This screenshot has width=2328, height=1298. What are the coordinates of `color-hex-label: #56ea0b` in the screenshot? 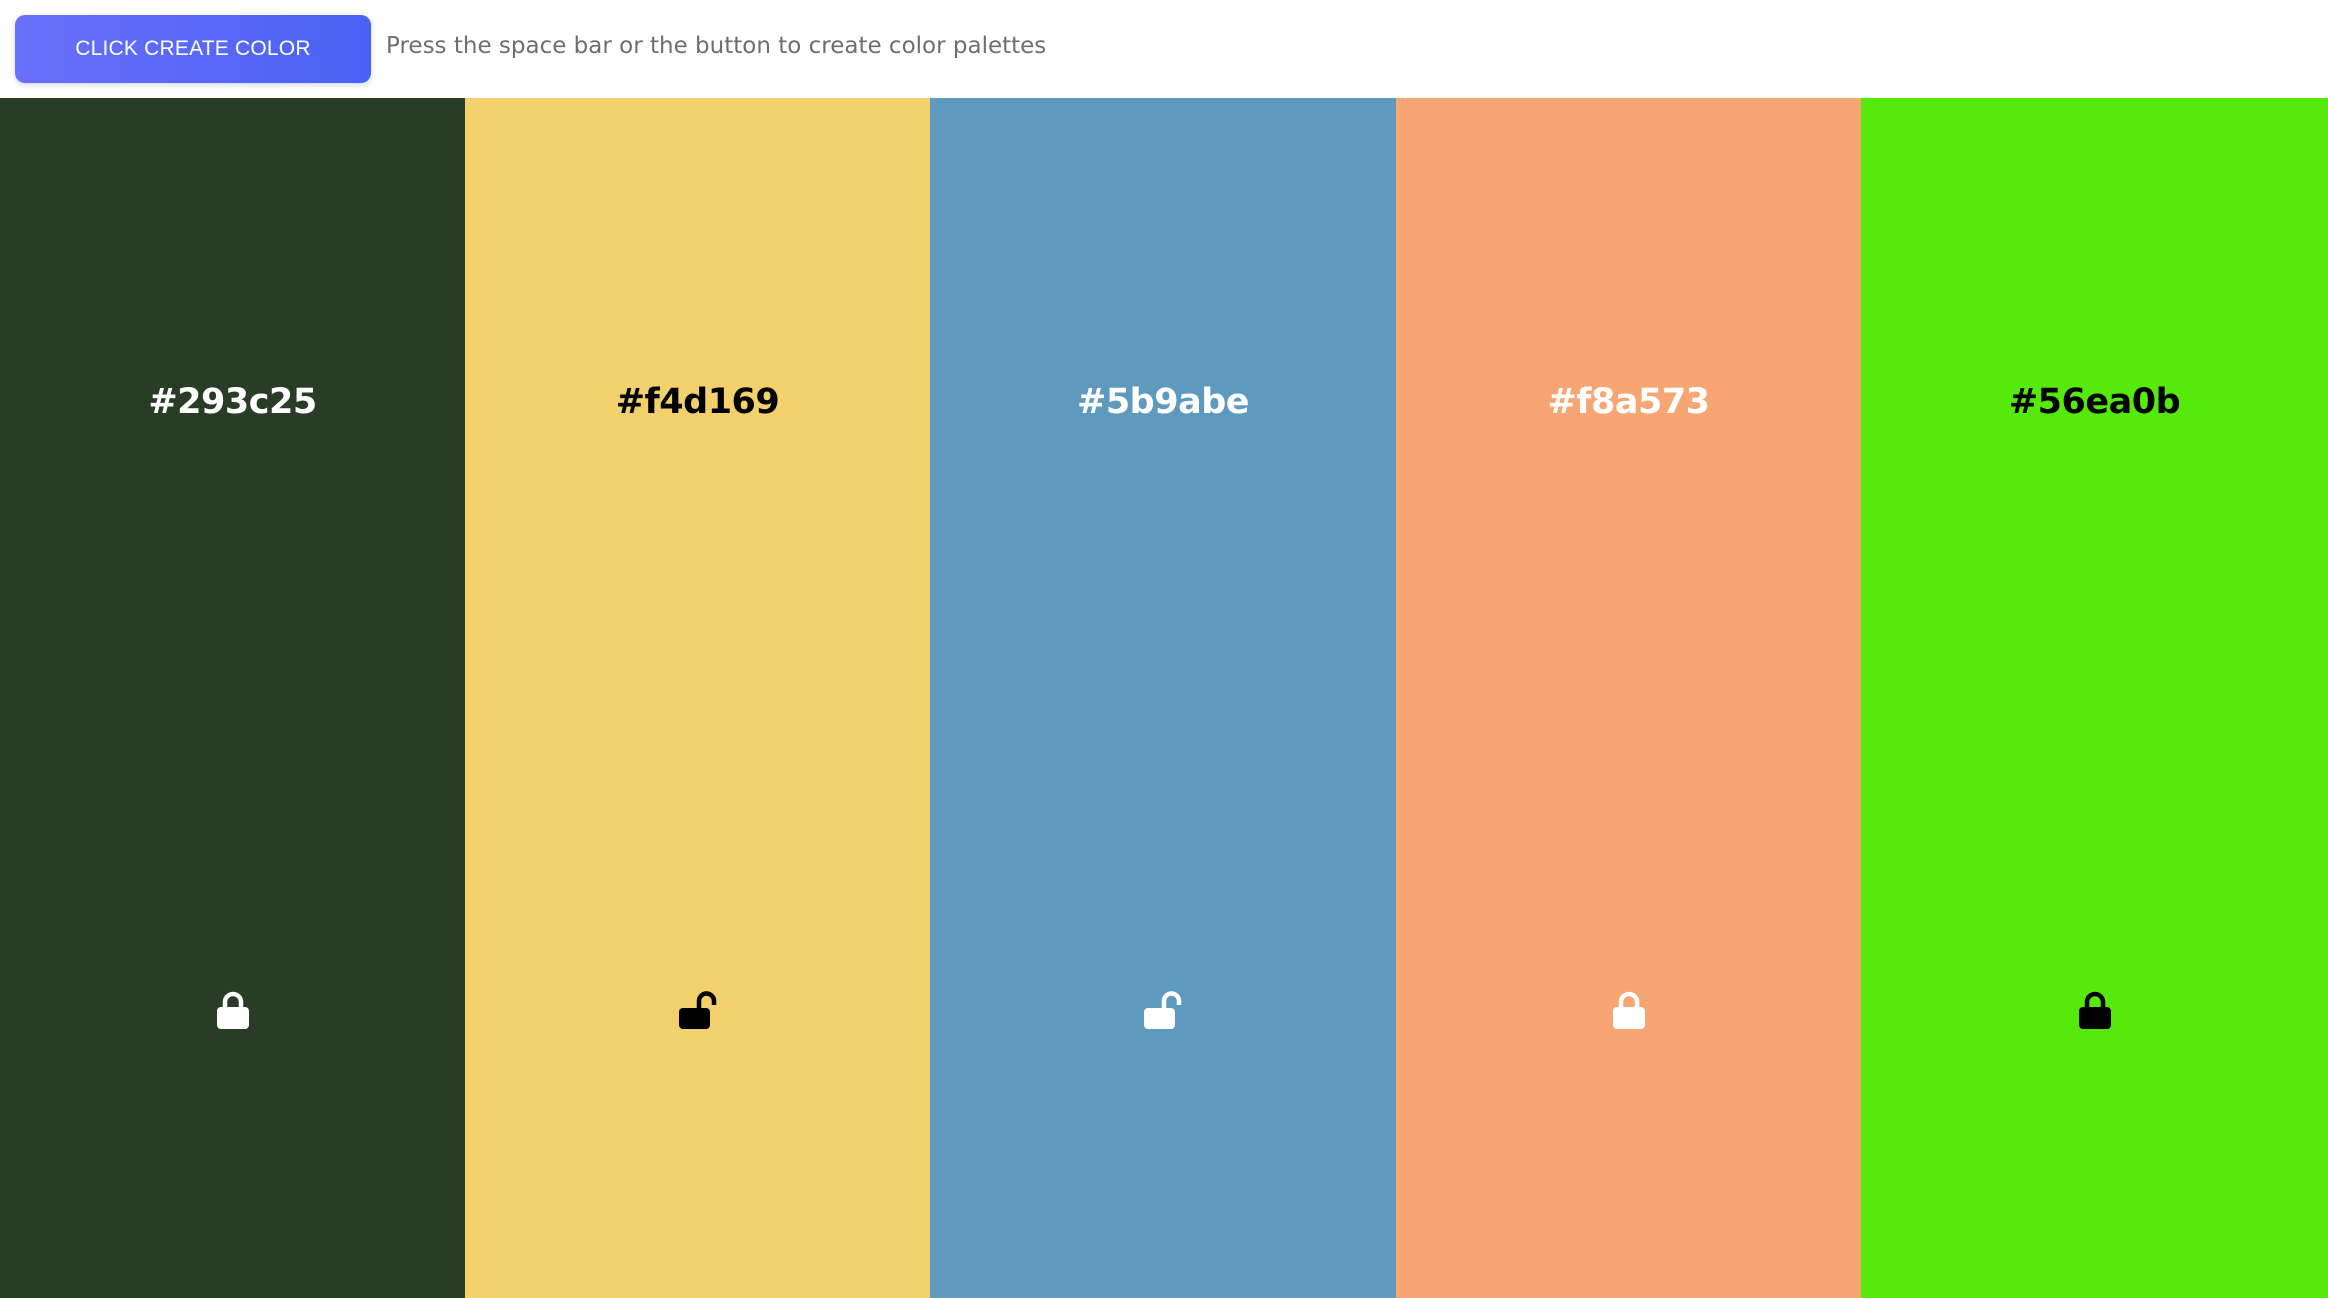 It's located at (2094, 402).